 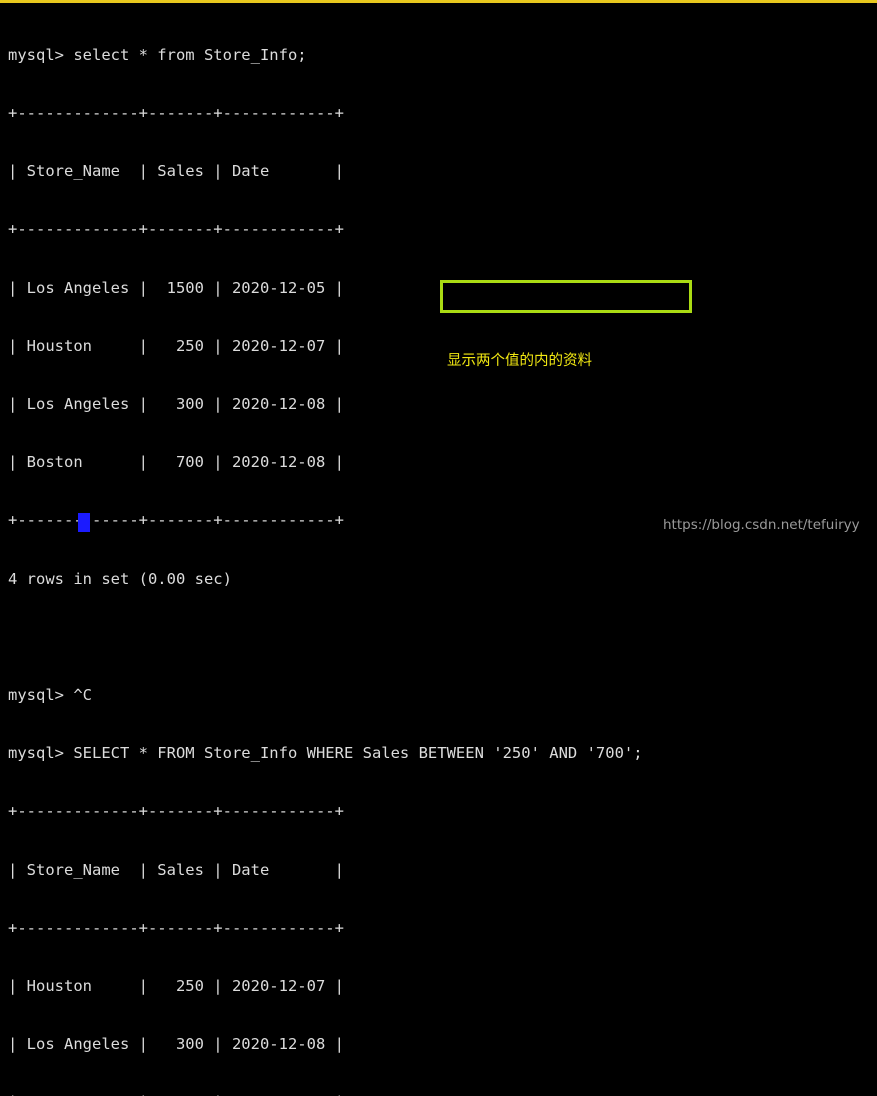 What do you see at coordinates (176, 287) in the screenshot?
I see `table-row: | Los Angeles | 1500 | 2020-12-05 |` at bounding box center [176, 287].